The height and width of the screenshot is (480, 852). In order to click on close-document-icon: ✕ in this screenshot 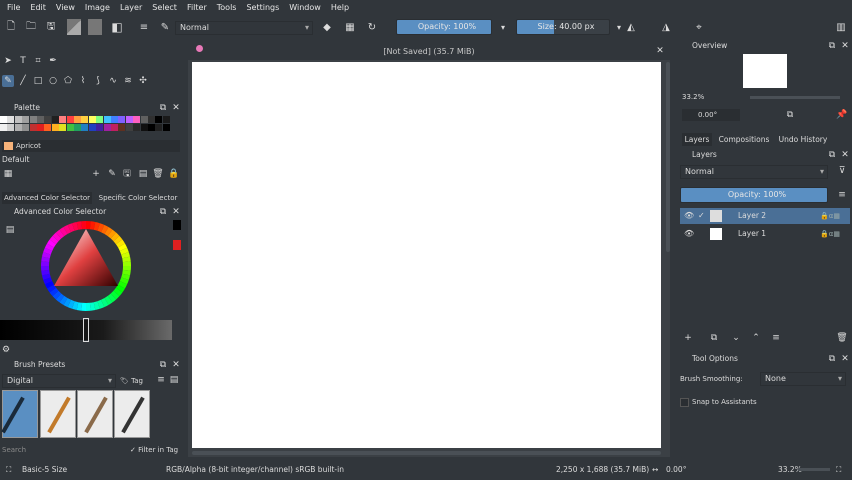, I will do `click(660, 51)`.